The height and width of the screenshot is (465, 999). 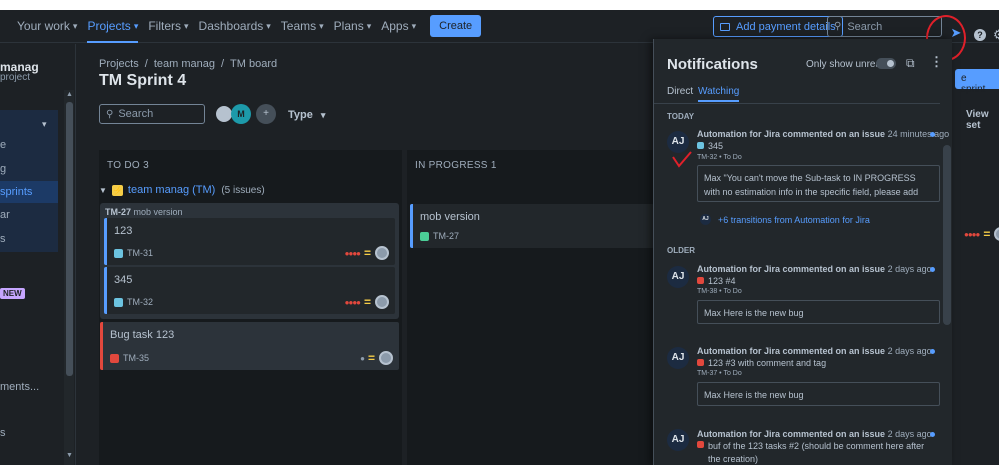 What do you see at coordinates (910, 63) in the screenshot?
I see `open-external-icon: ⧉` at bounding box center [910, 63].